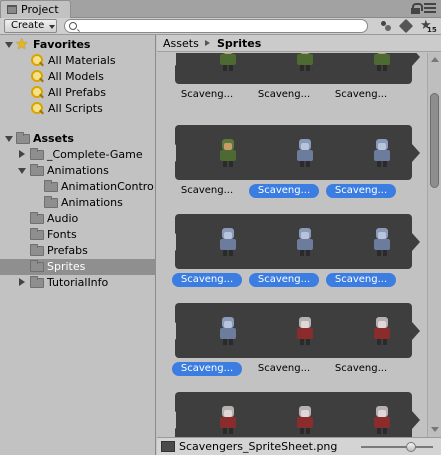 Image resolution: width=441 pixels, height=455 pixels. Describe the element at coordinates (78, 155) in the screenshot. I see `tree-folder-complete-game: _Complete-Game` at that location.